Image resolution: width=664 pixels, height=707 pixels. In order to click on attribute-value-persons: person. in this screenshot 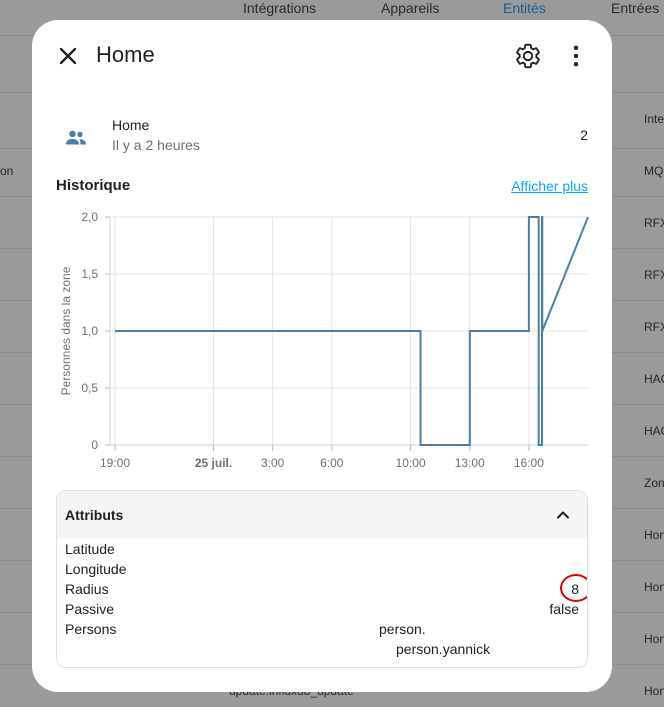, I will do `click(402, 629)`.